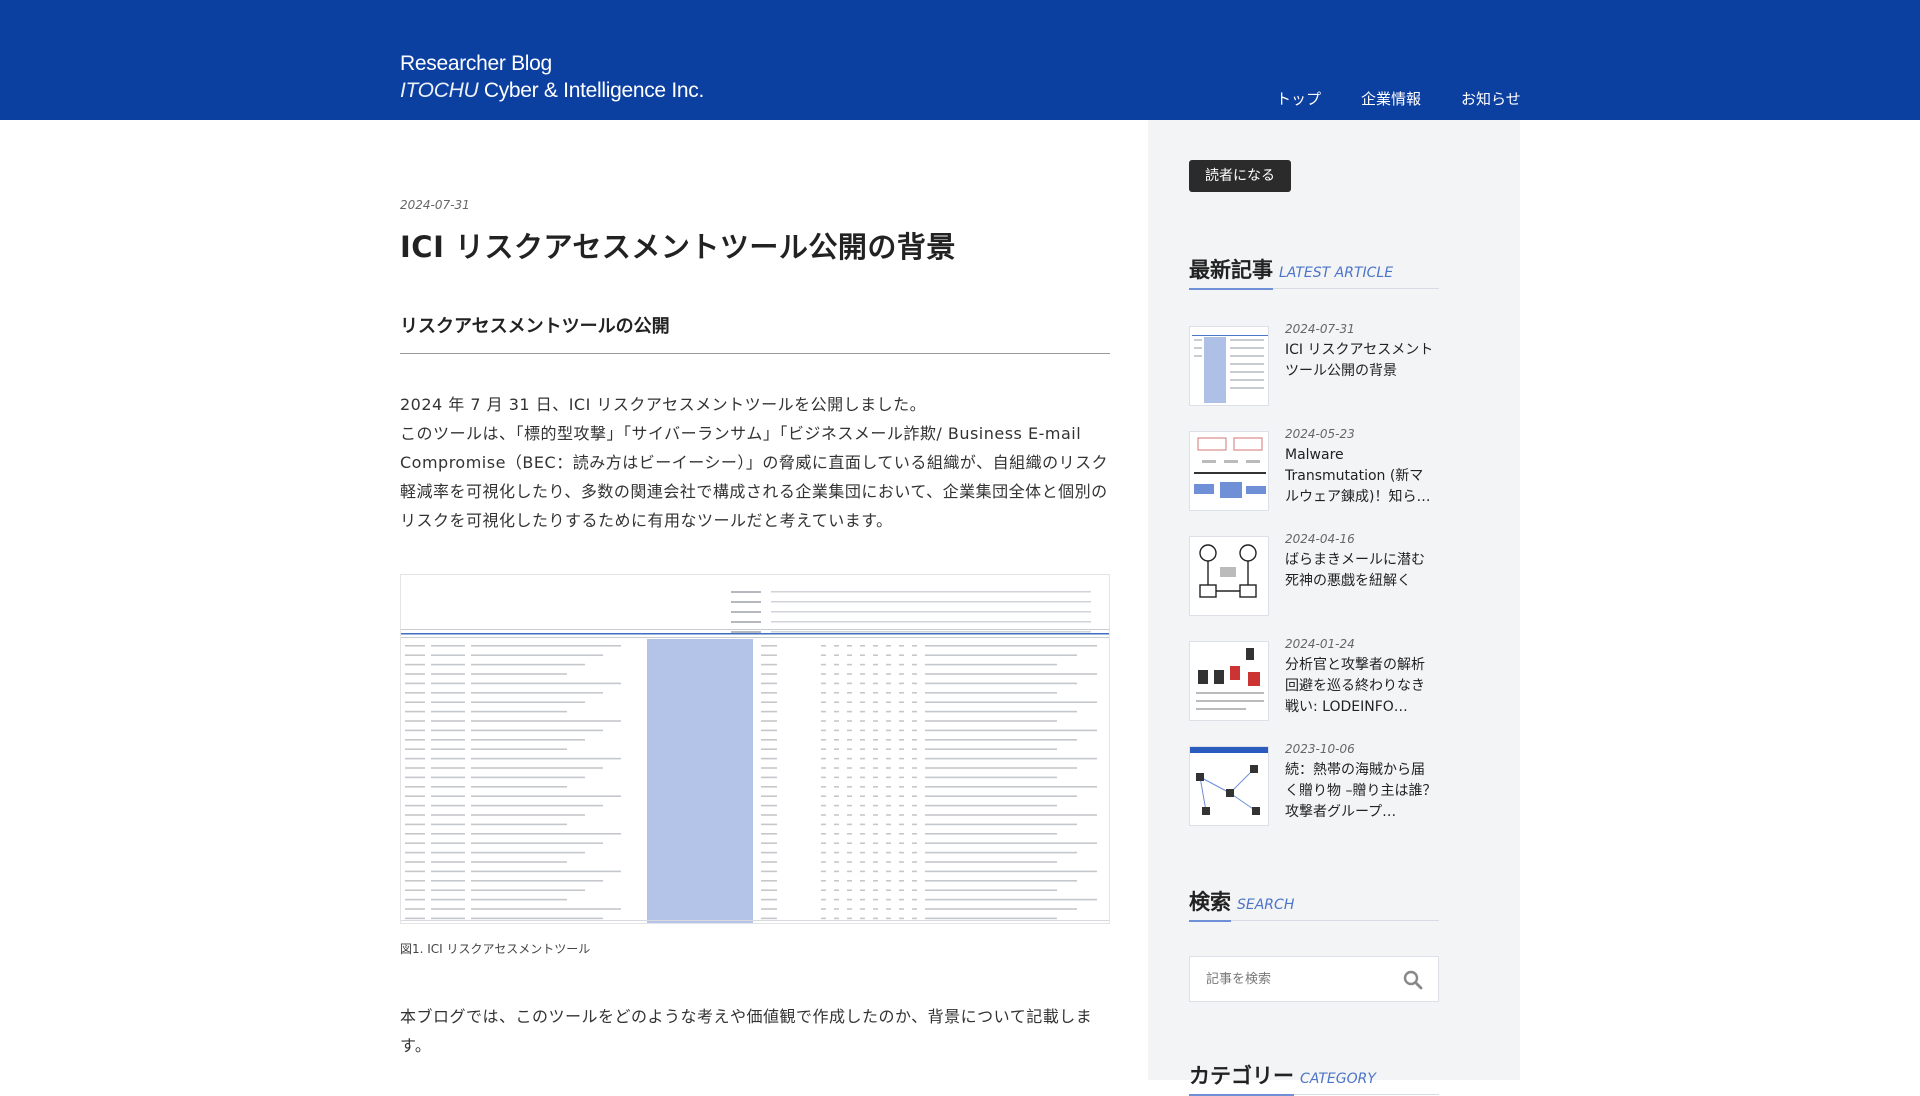  Describe the element at coordinates (1361, 571) in the screenshot. I see `article-title-link: ばらまきメールに潜む死神の悪戯を紐解く` at that location.